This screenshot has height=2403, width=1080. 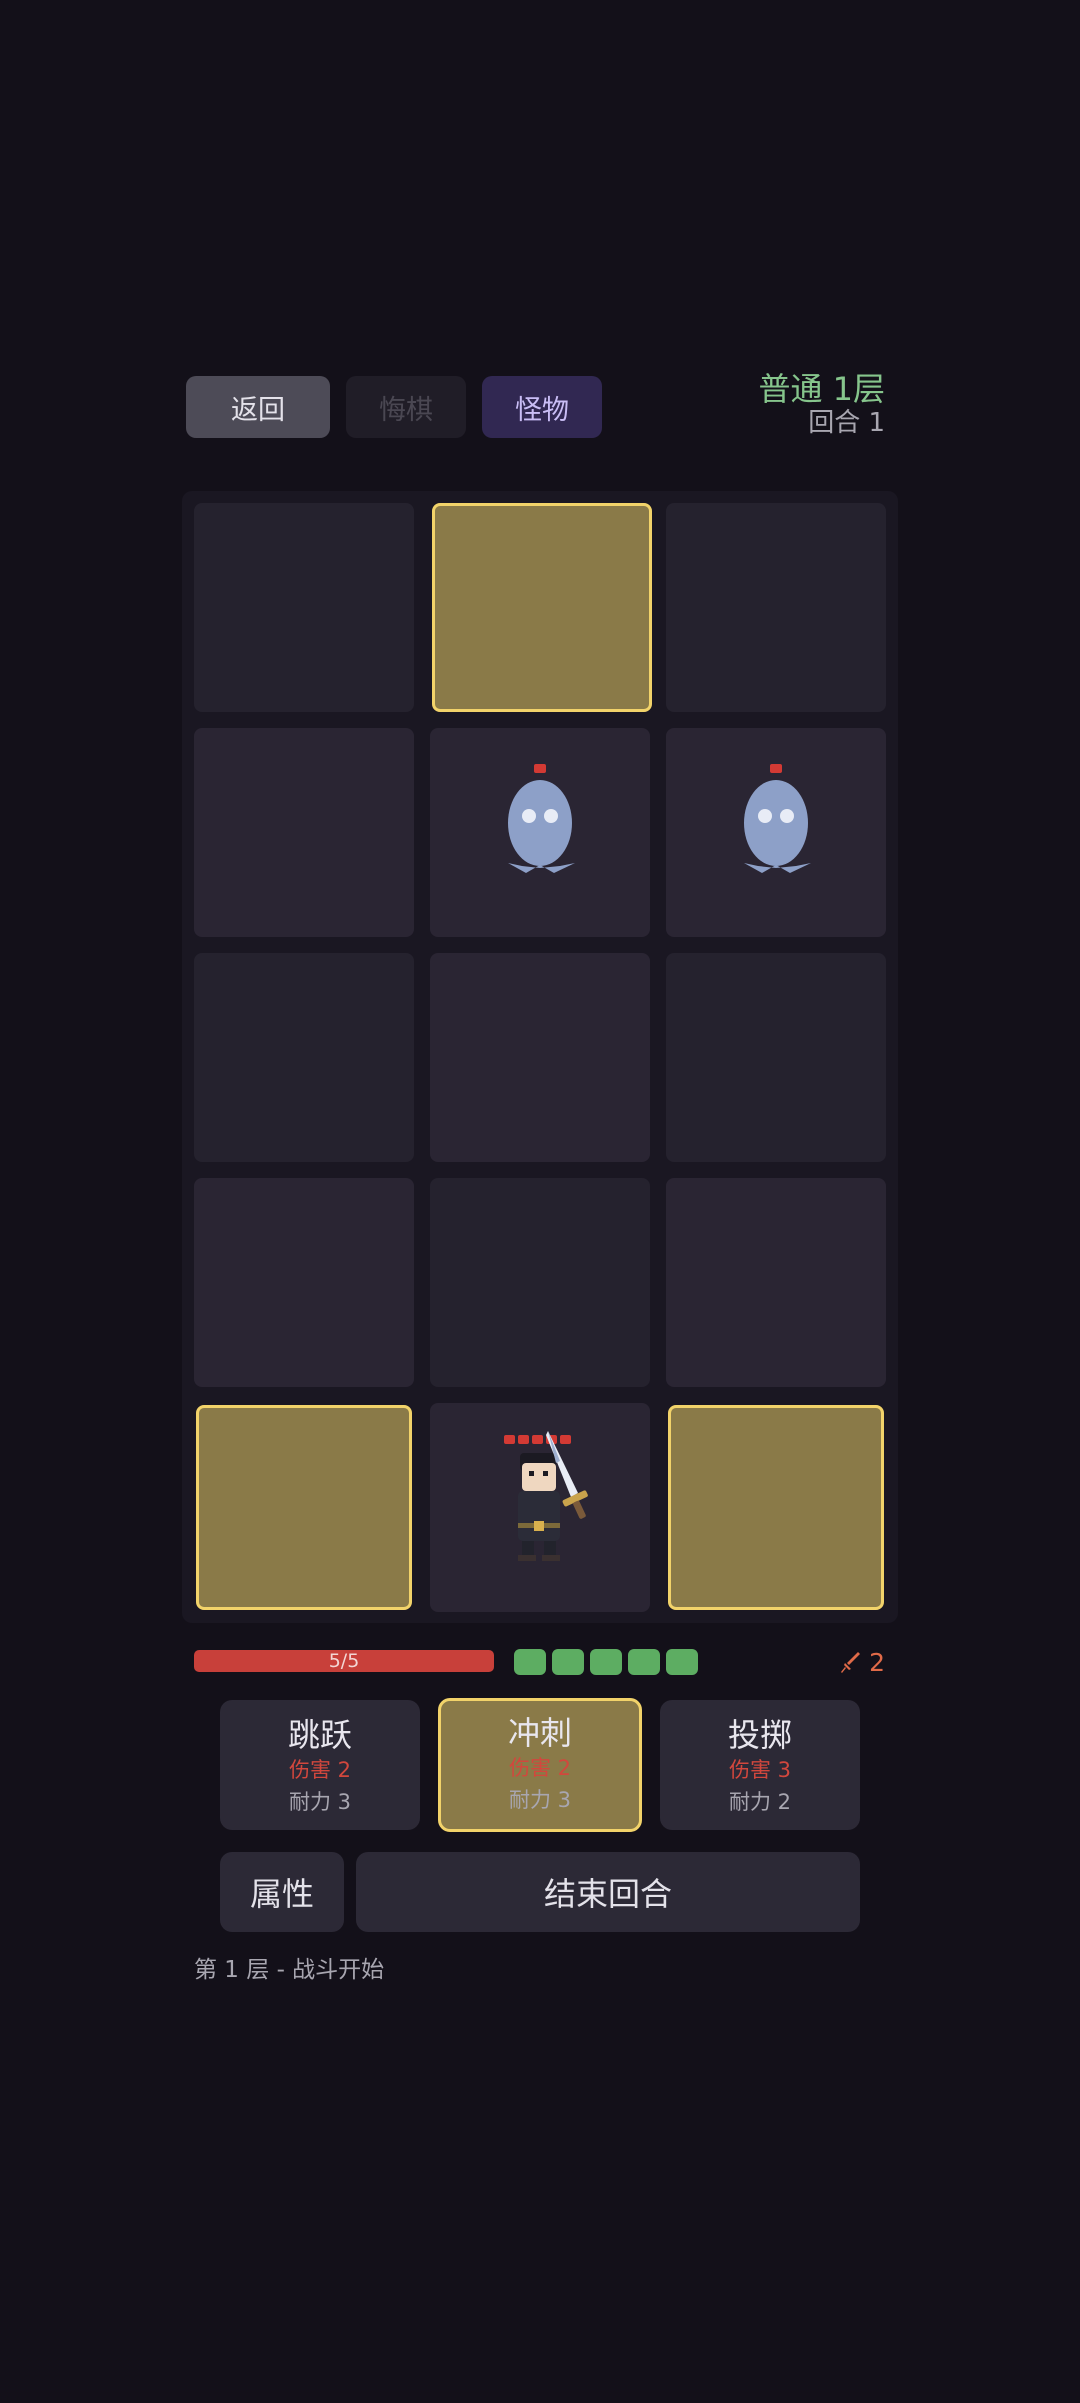 I want to click on hp-bar: 5/5, so click(x=344, y=1661).